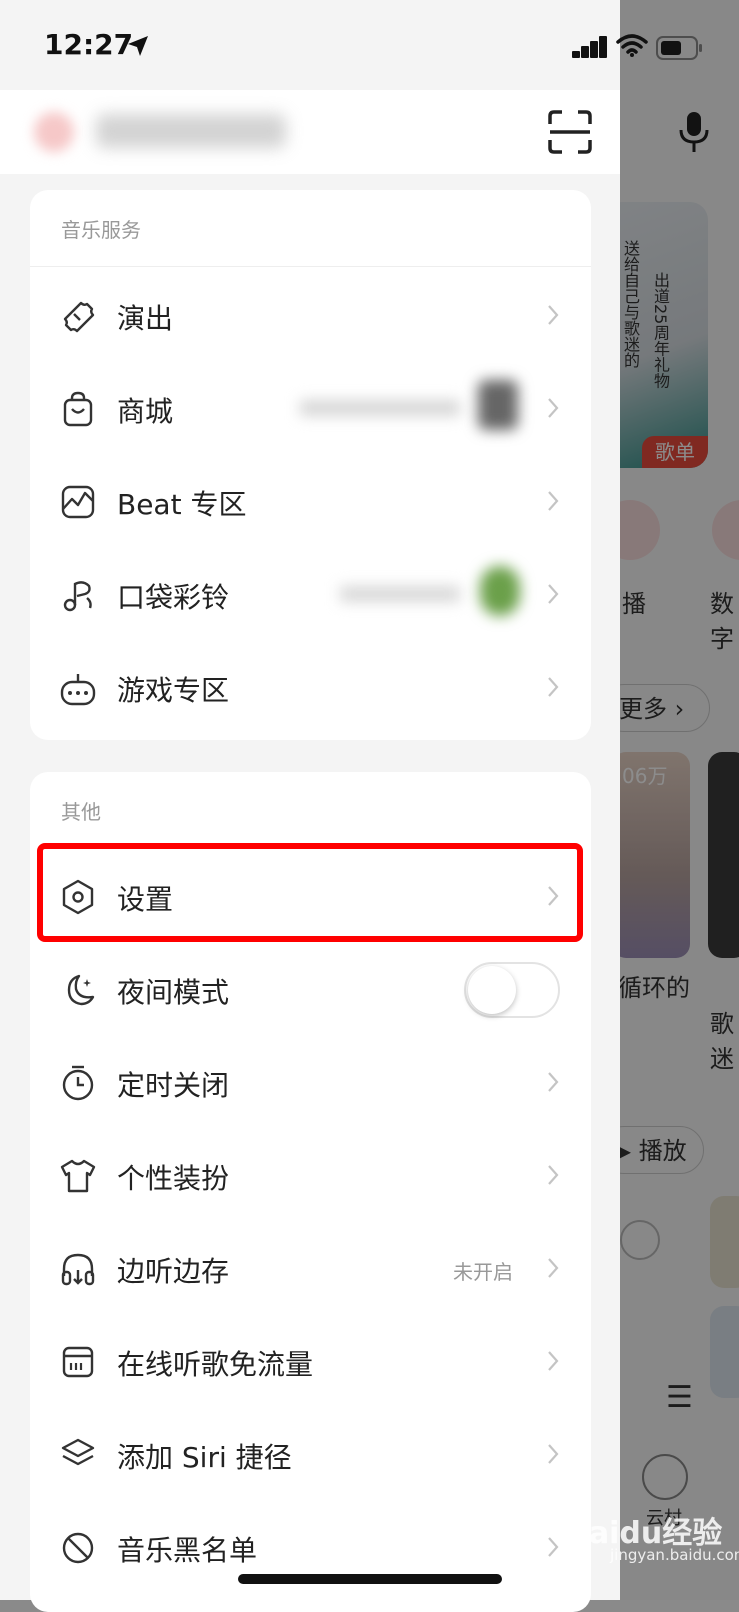 The height and width of the screenshot is (1612, 739). What do you see at coordinates (310, 1176) in the screenshot?
I see `menu-item-theme: 个性装扮` at bounding box center [310, 1176].